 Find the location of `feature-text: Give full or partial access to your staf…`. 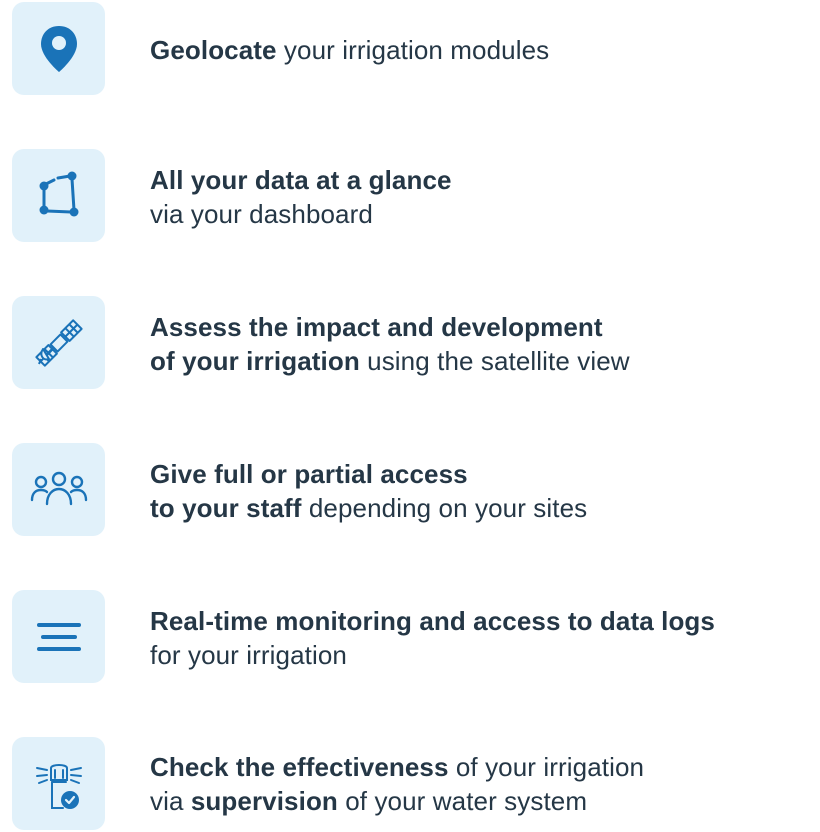

feature-text: Give full or partial access to your staf… is located at coordinates (481, 491).